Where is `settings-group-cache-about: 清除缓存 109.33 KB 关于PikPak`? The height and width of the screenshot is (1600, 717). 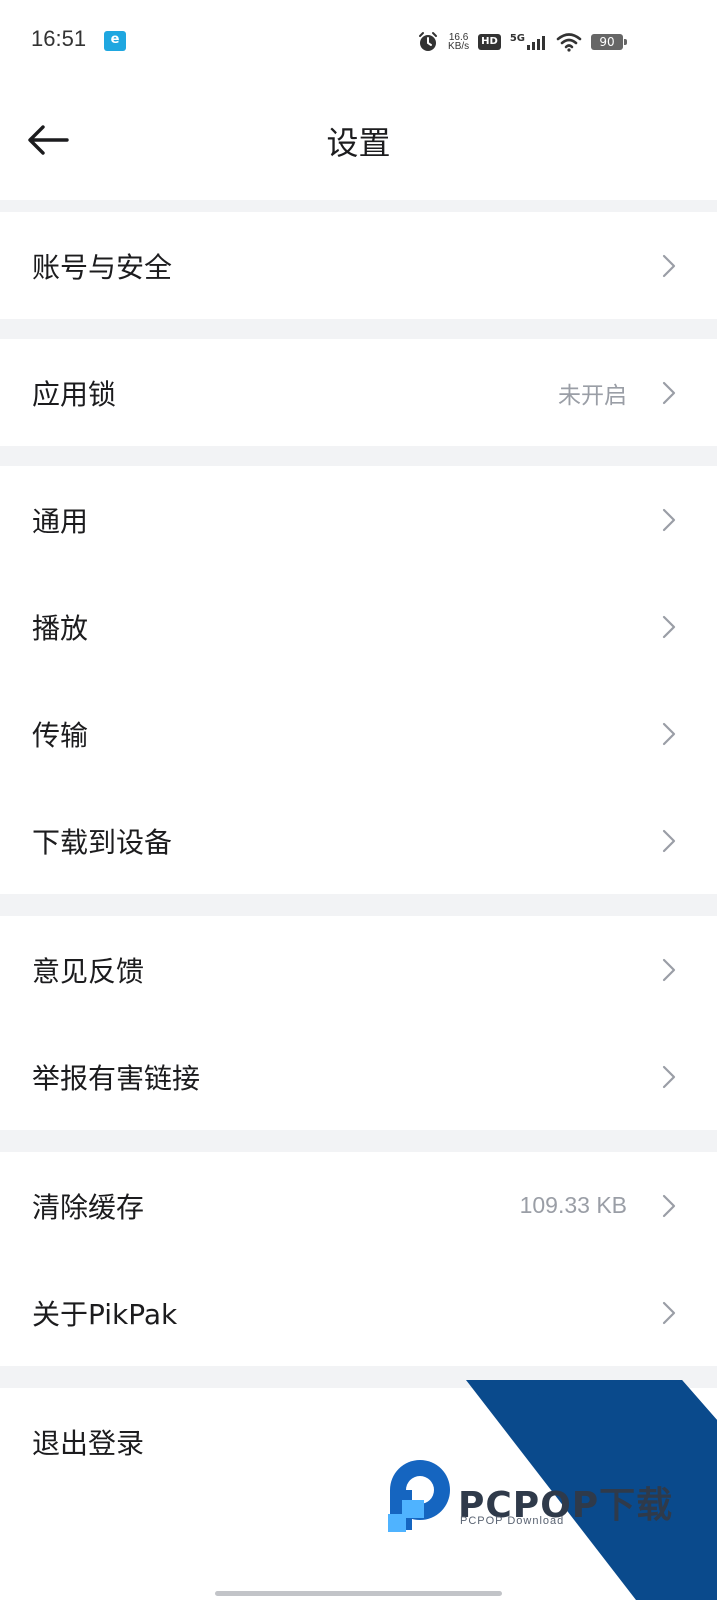 settings-group-cache-about: 清除缓存 109.33 KB 关于PikPak is located at coordinates (358, 1259).